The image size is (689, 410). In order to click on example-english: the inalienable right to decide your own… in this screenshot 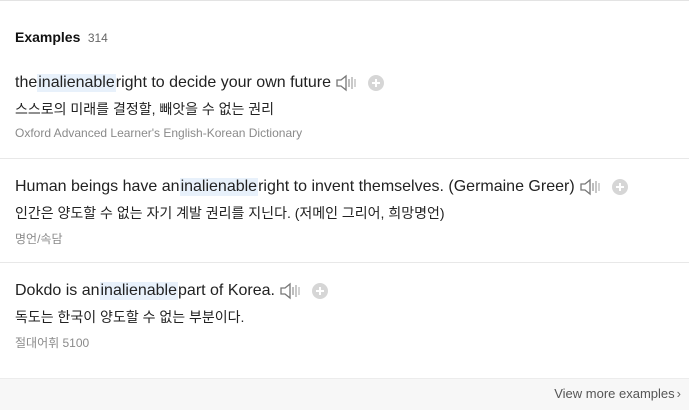, I will do `click(199, 83)`.